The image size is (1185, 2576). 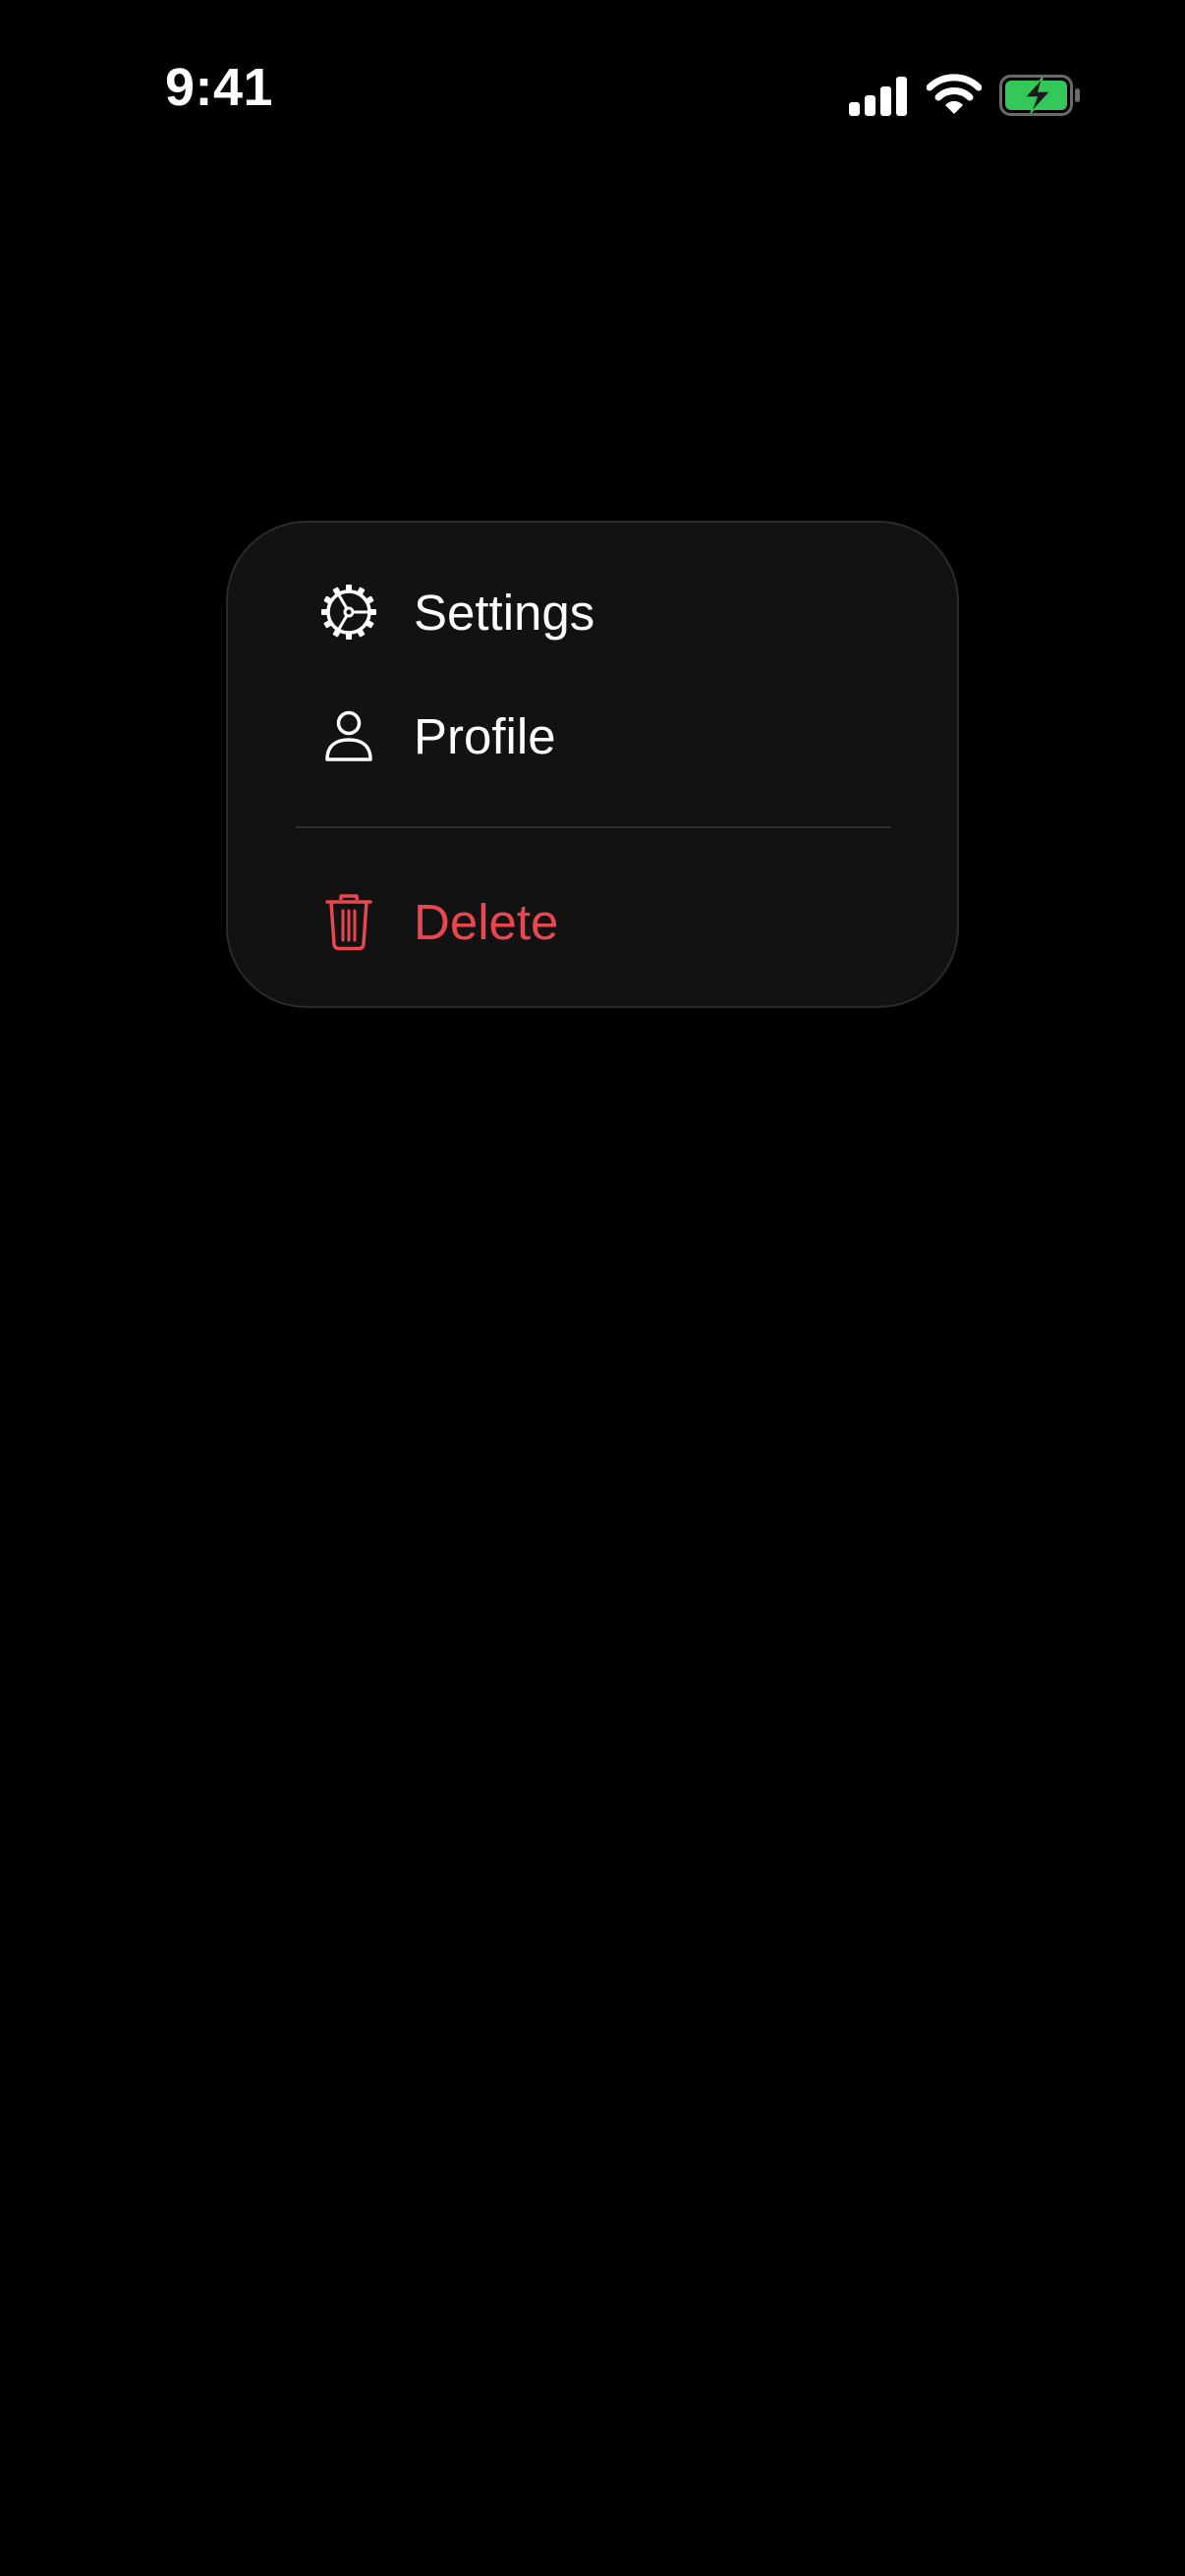 I want to click on profile-label: Profile, so click(x=485, y=735).